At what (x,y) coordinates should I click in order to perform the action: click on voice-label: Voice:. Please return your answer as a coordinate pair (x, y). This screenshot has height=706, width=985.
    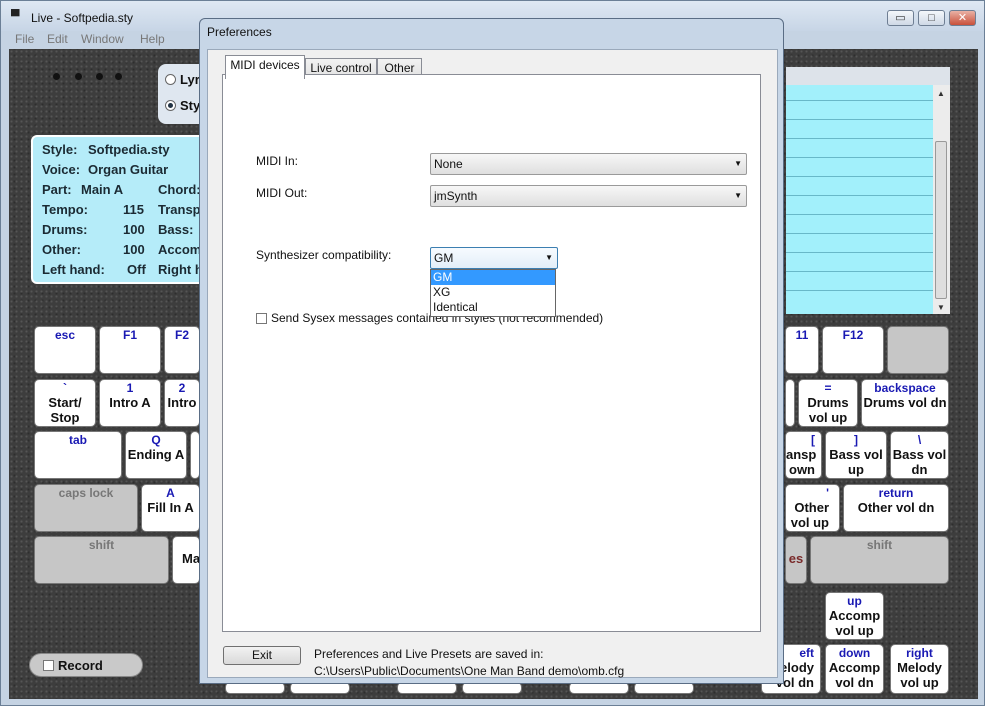
    Looking at the image, I should click on (61, 169).